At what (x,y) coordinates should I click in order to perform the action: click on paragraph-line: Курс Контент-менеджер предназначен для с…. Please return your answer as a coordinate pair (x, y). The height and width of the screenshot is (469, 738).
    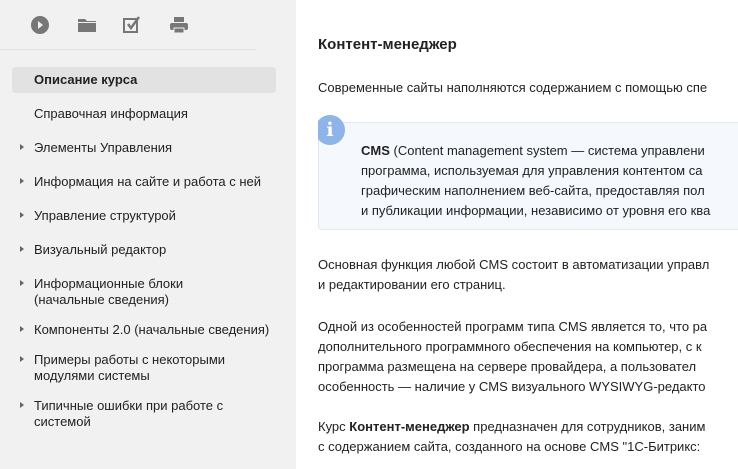
    Looking at the image, I should click on (511, 427).